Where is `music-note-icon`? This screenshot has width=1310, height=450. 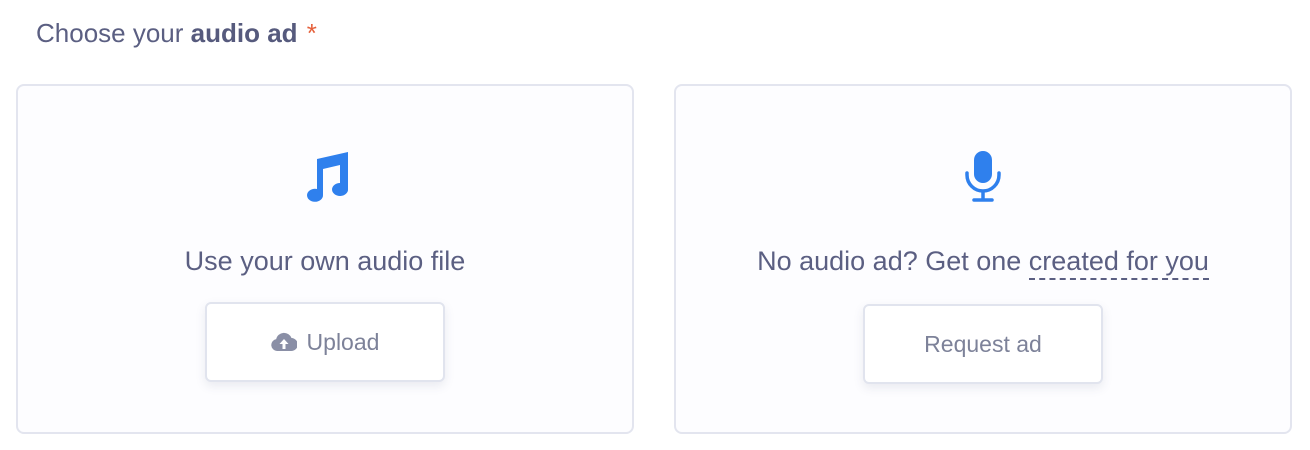
music-note-icon is located at coordinates (325, 176).